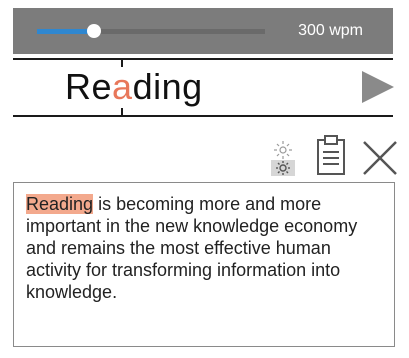 This screenshot has width=409, height=358. What do you see at coordinates (89, 86) in the screenshot?
I see `word-prefix: Re` at bounding box center [89, 86].